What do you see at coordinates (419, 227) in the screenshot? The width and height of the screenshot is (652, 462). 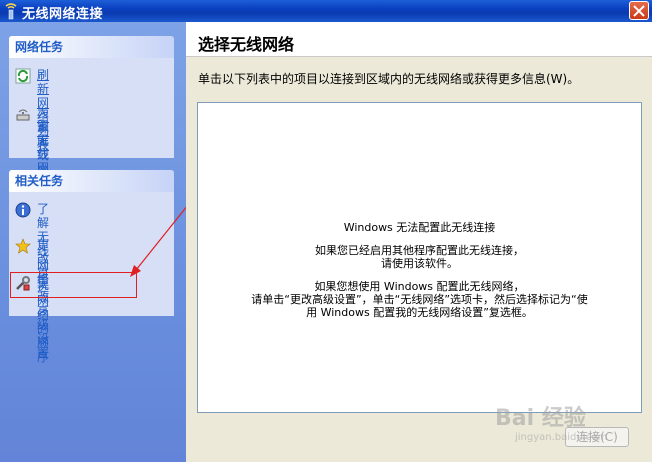 I see `message-line-1: Windows 无法配置此无线连接` at bounding box center [419, 227].